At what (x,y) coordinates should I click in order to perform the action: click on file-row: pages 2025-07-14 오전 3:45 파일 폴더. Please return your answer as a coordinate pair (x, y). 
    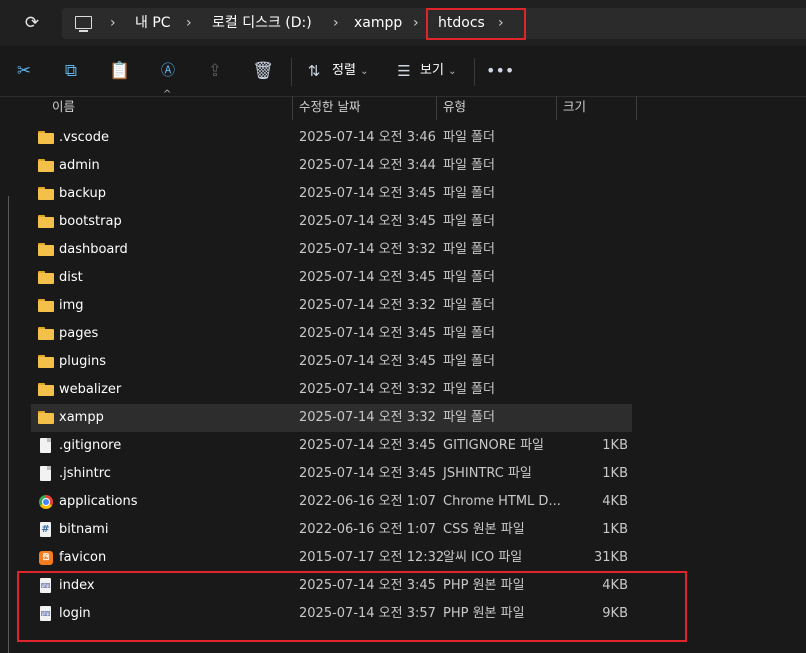
    Looking at the image, I should click on (331, 334).